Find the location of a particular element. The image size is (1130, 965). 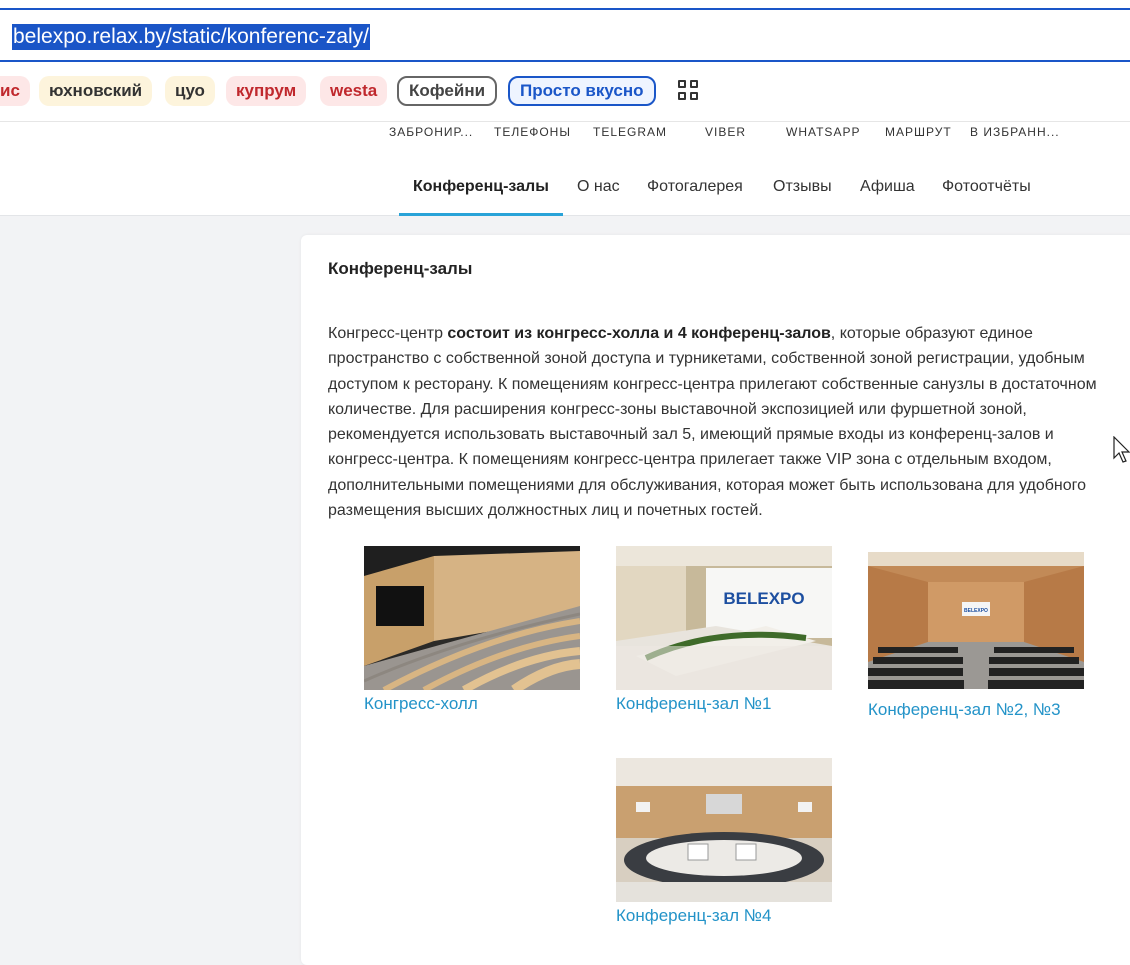

nav-about: О нас is located at coordinates (598, 187).